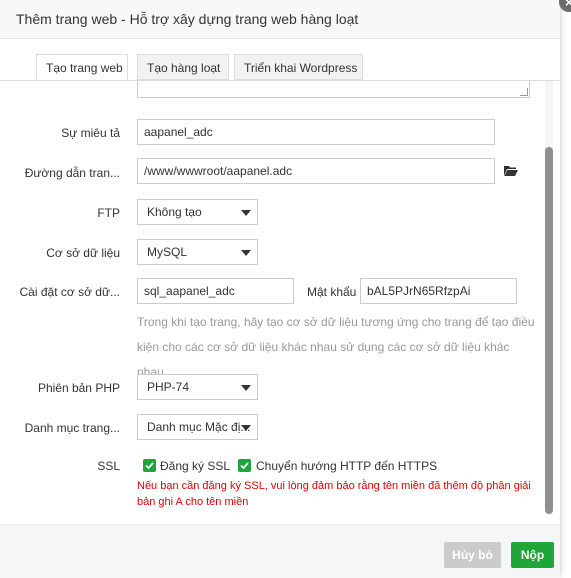 Image resolution: width=571 pixels, height=578 pixels. I want to click on submit-button: Nộp, so click(532, 555).